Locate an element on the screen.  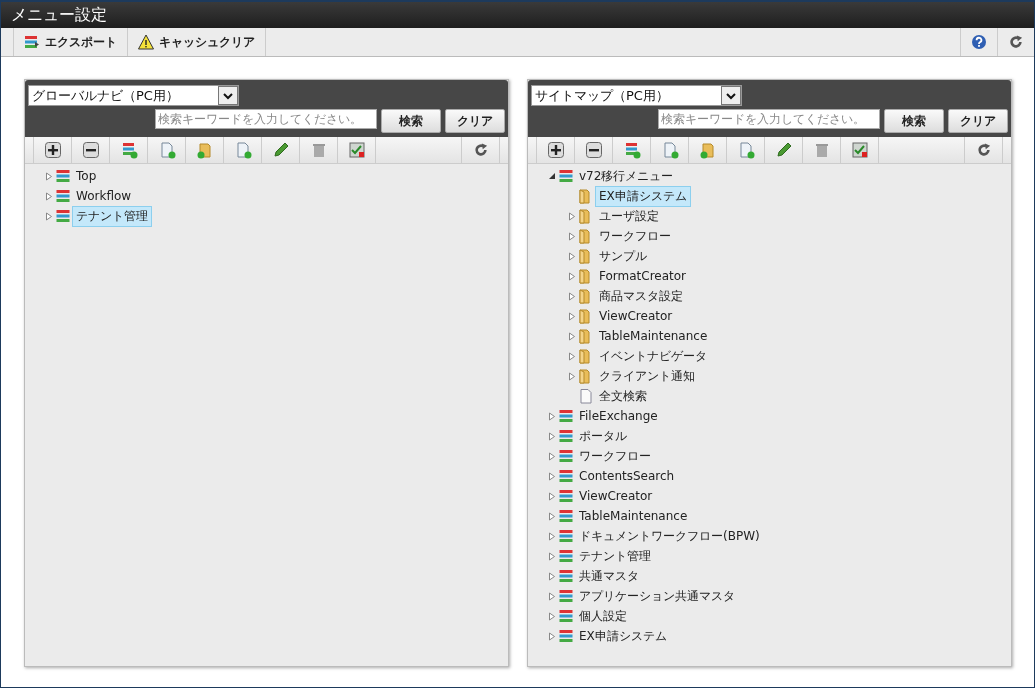
page-icon is located at coordinates (586, 396).